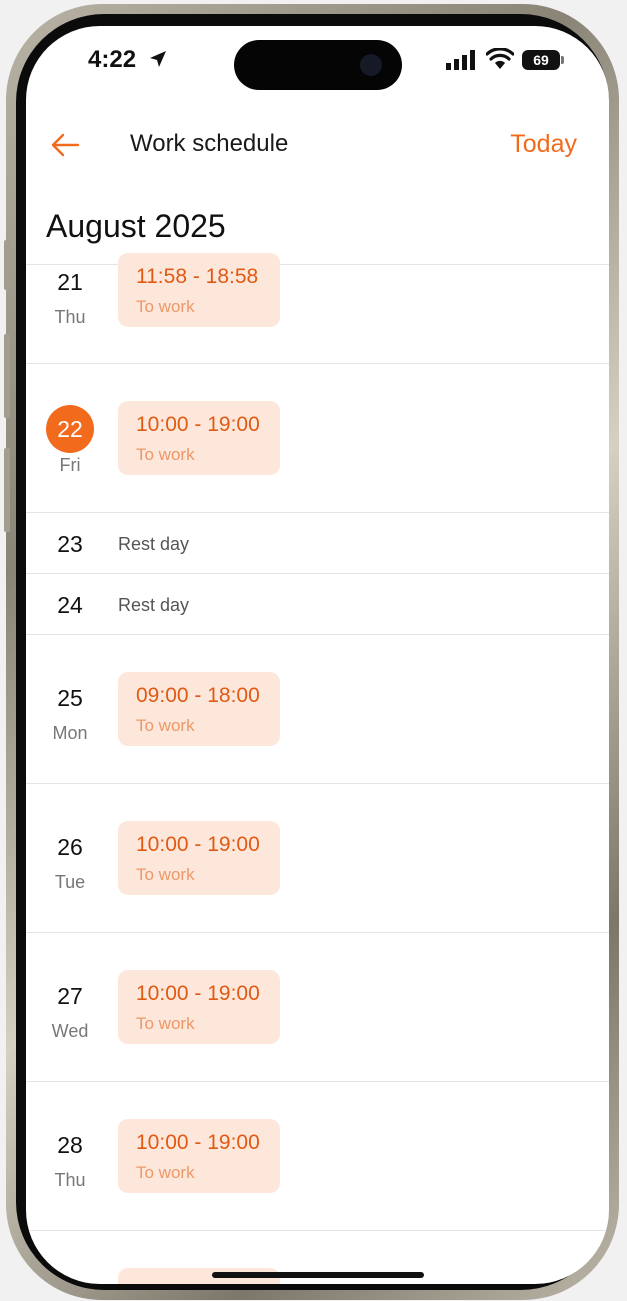  I want to click on status-bar: 4:22 69, so click(317, 66).